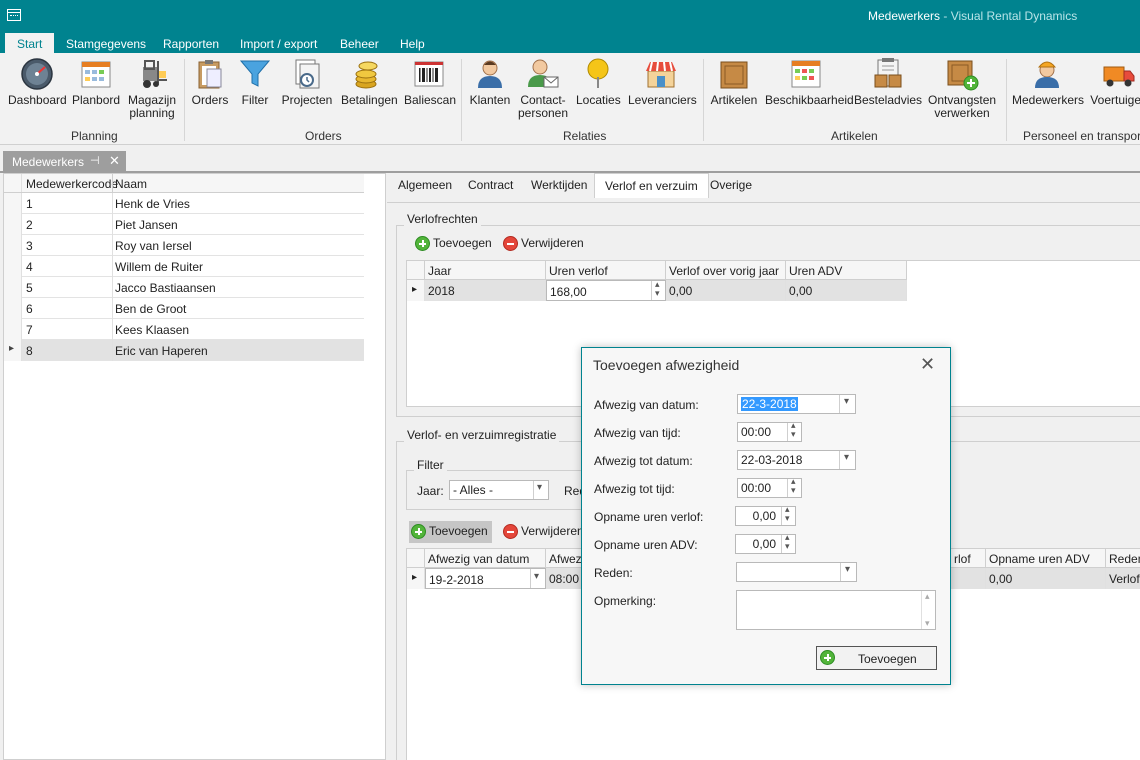  What do you see at coordinates (962, 74) in the screenshot?
I see `box-add-icon` at bounding box center [962, 74].